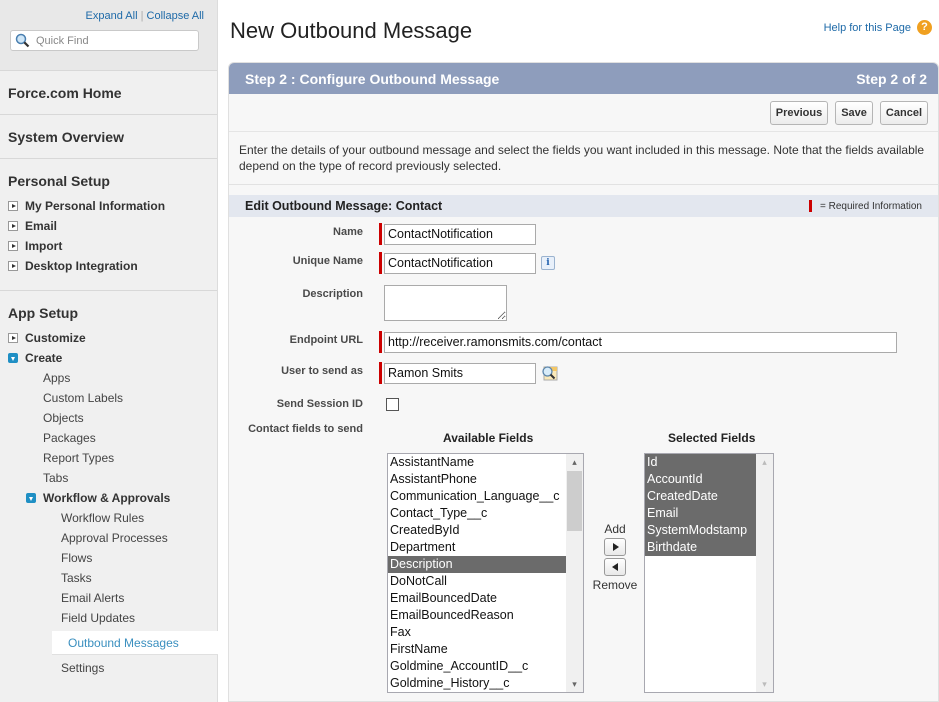 Image resolution: width=939 pixels, height=702 pixels. I want to click on list-option: DoNotCall, so click(485, 581).